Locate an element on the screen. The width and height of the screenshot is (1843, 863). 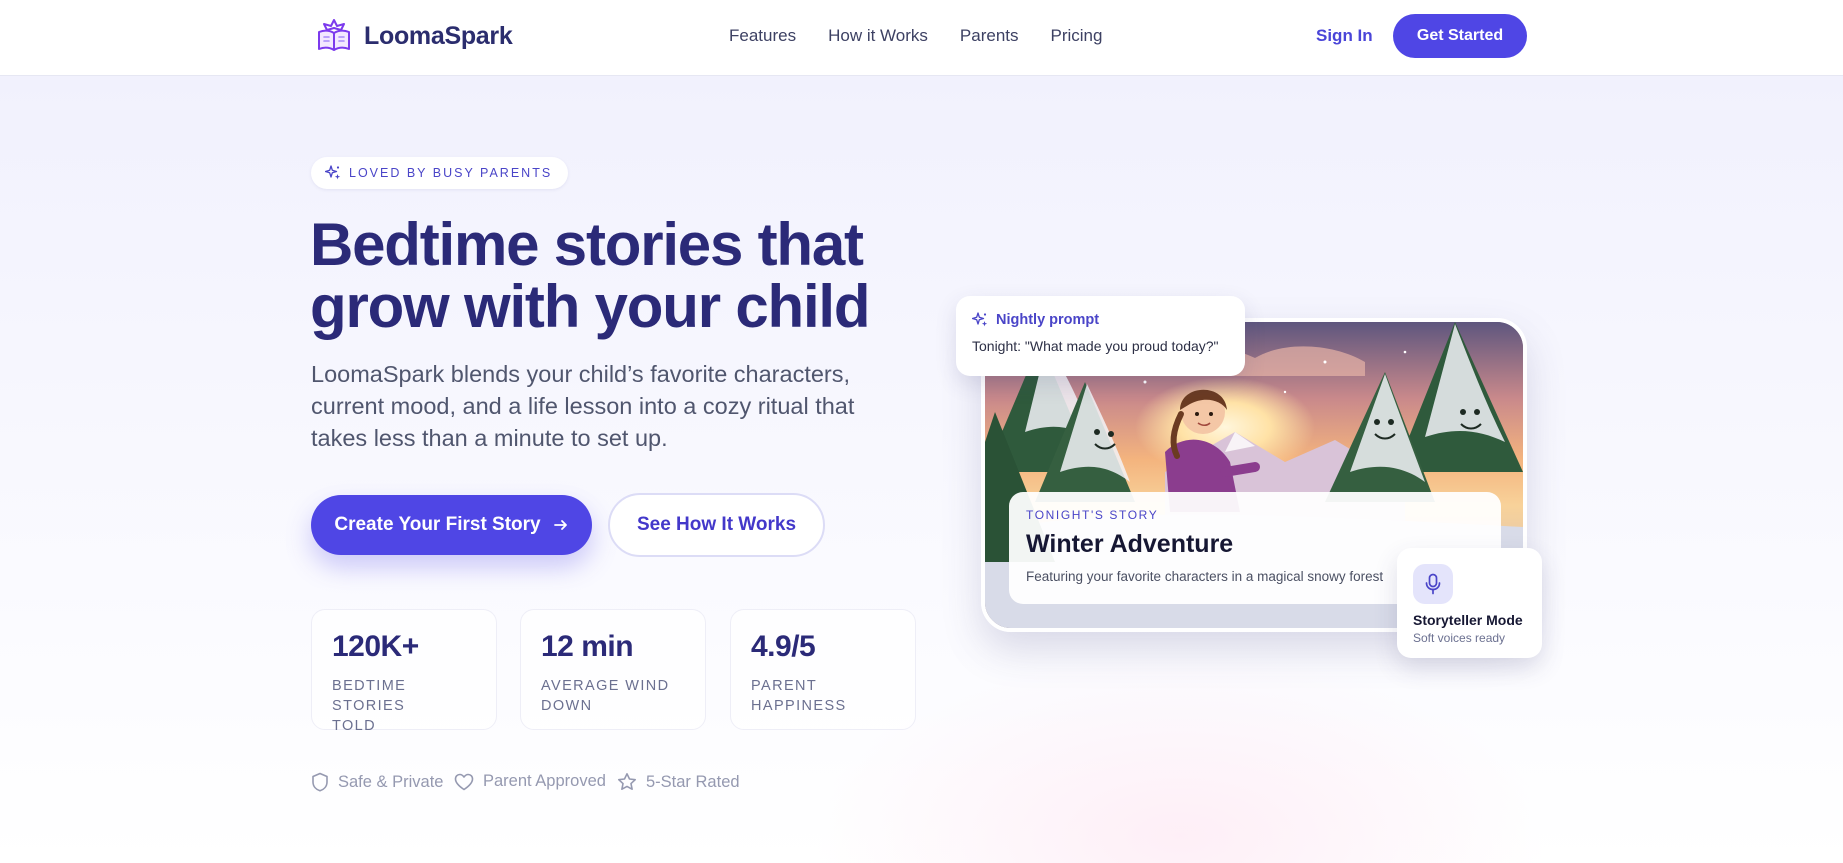
nightly-prompt-header: Nightly prompt is located at coordinates (1100, 320).